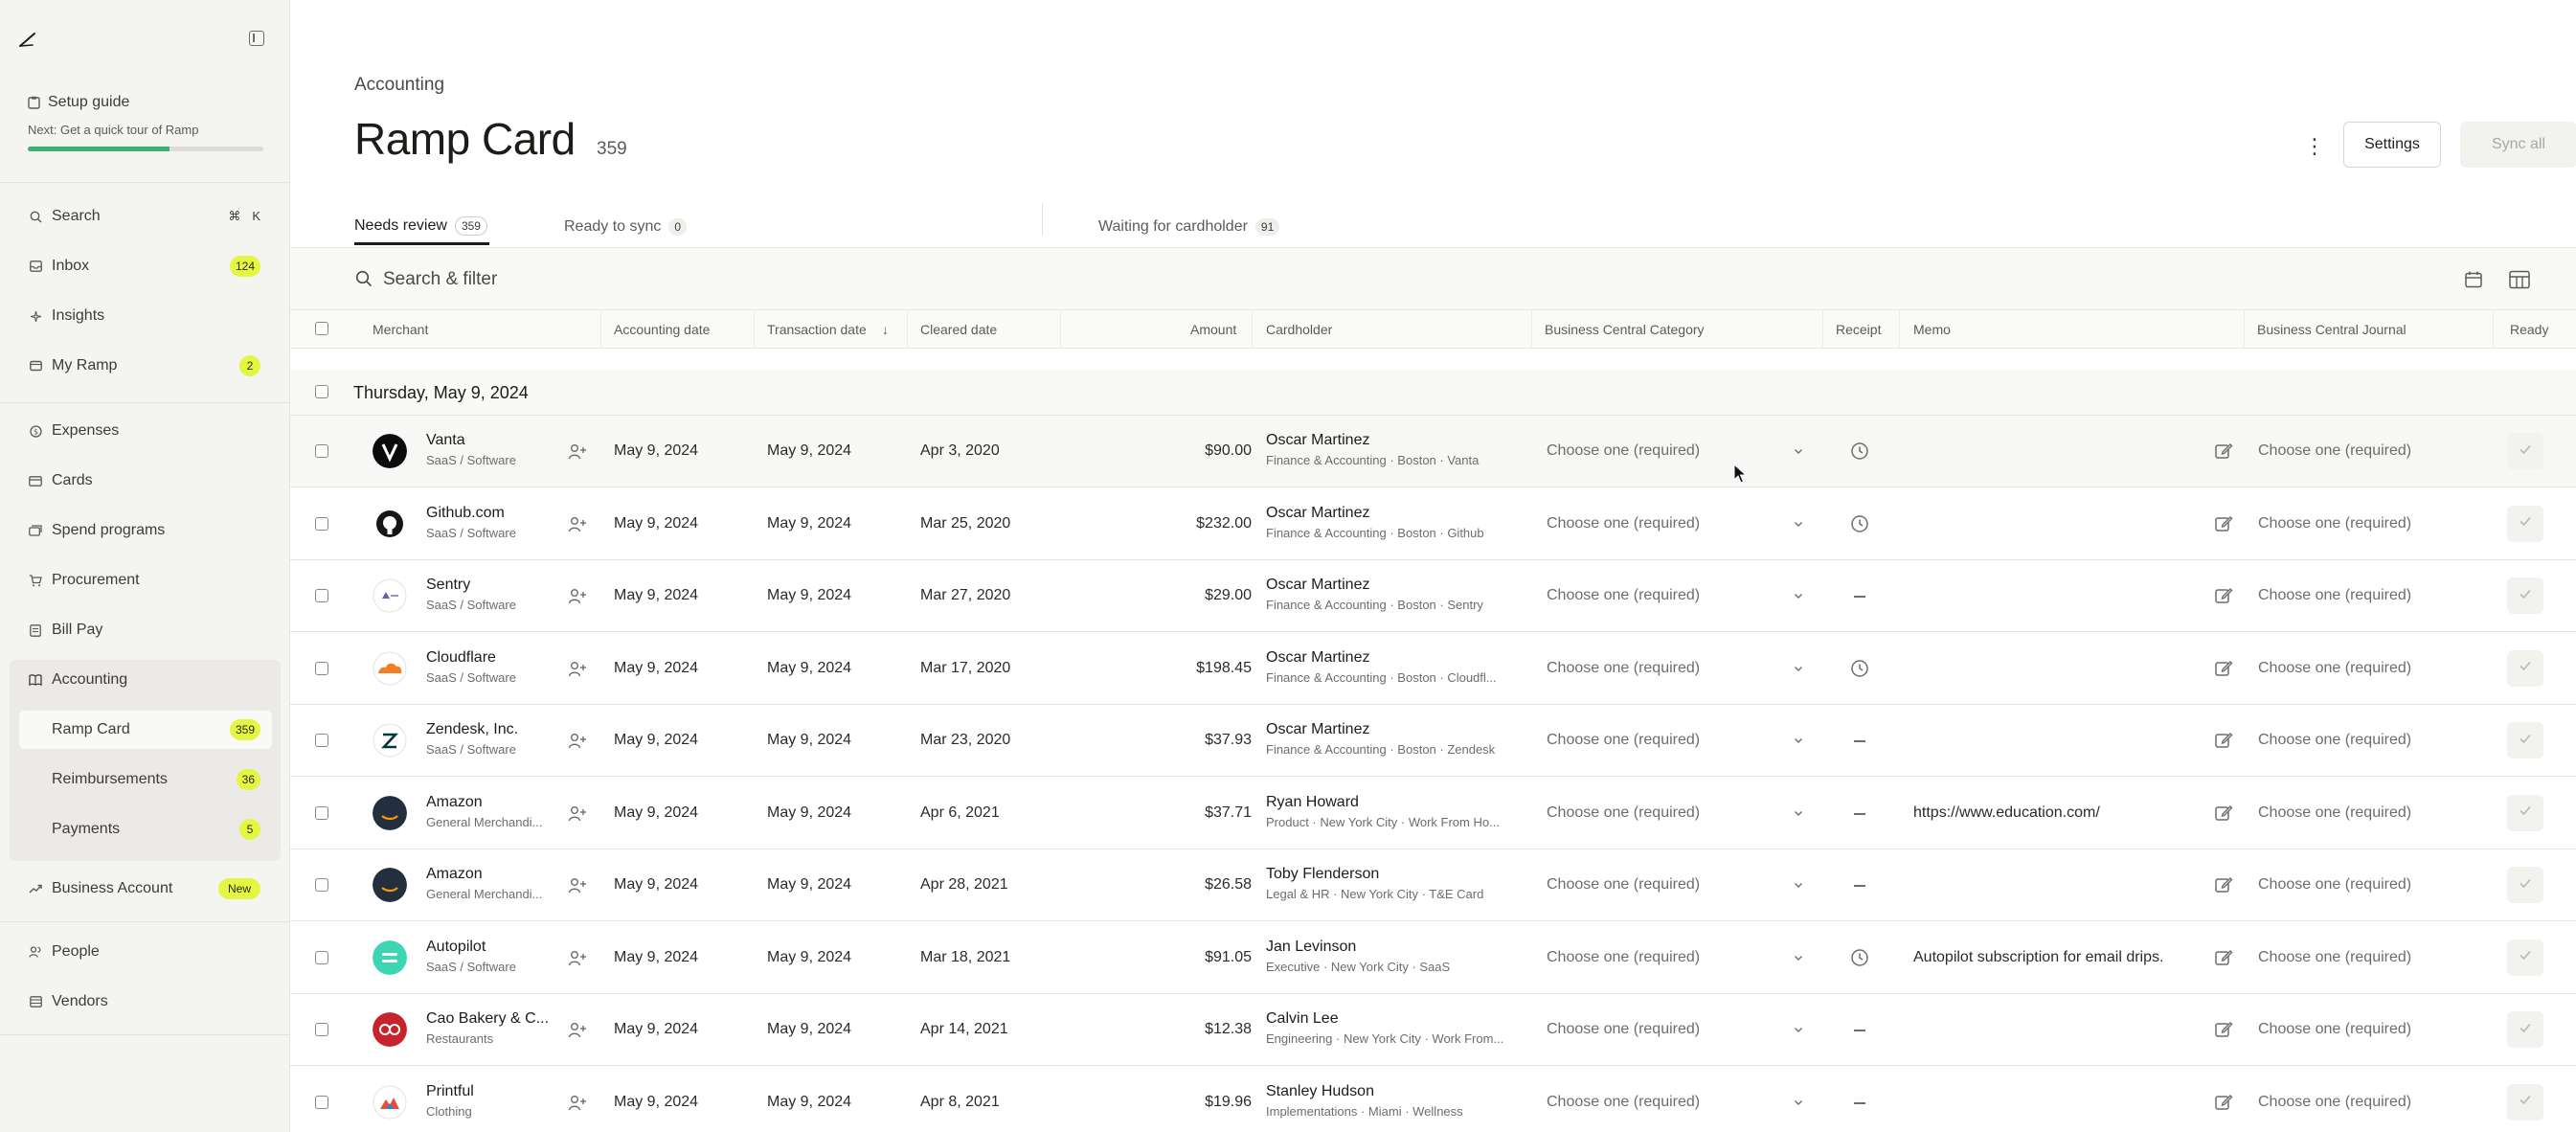  What do you see at coordinates (2473, 280) in the screenshot?
I see `calendar-icon` at bounding box center [2473, 280].